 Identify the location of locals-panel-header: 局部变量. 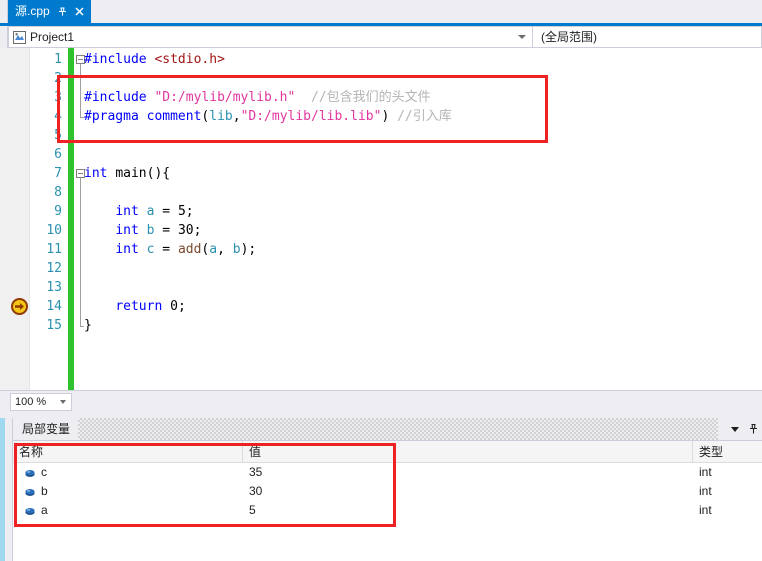
(387, 429).